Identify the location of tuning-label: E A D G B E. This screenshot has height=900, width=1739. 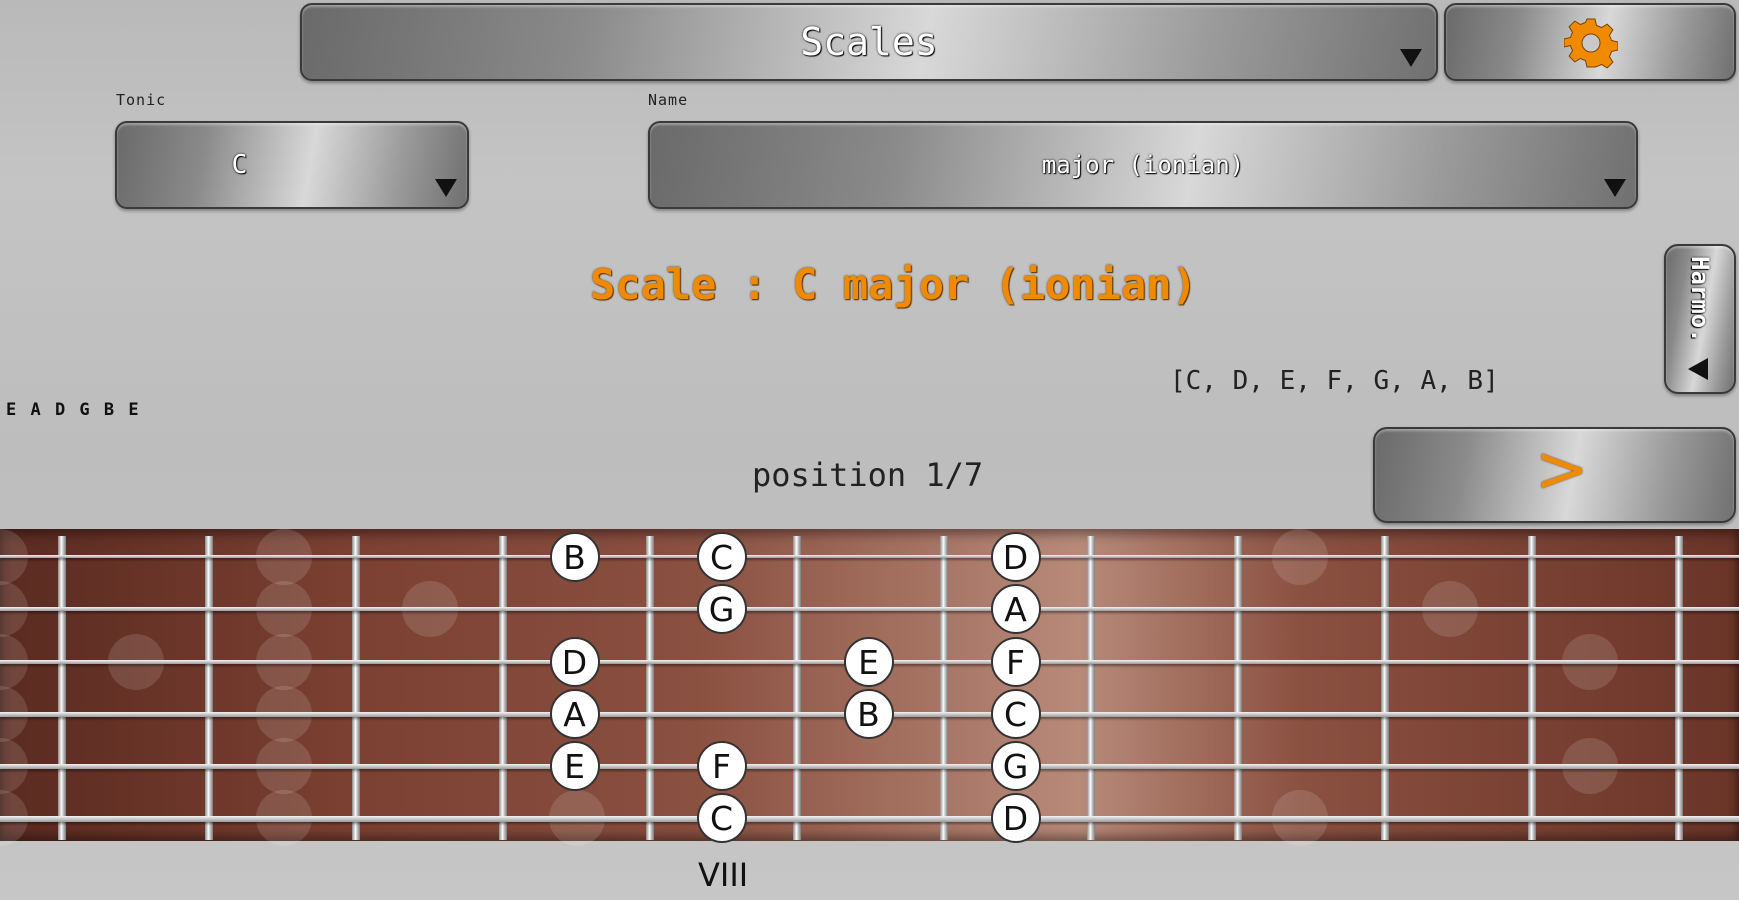
(73, 410).